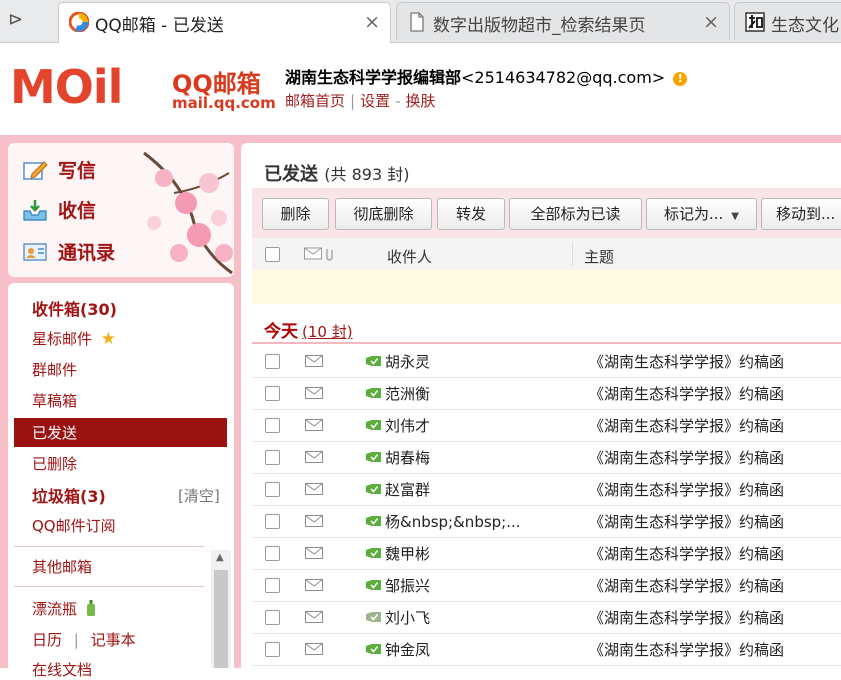 Image resolution: width=841 pixels, height=680 pixels. Describe the element at coordinates (54, 400) in the screenshot. I see `folder-drafts: 草稿箱` at that location.